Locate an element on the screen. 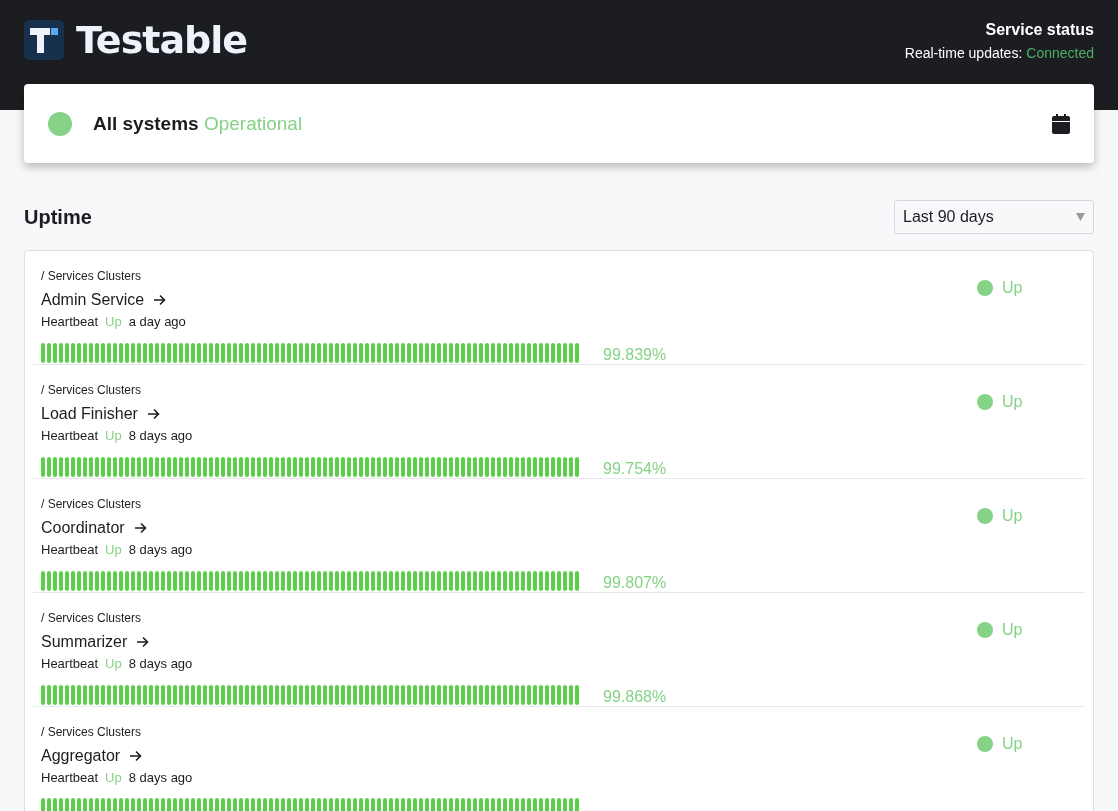  service-link: Admin Service is located at coordinates (354, 300).